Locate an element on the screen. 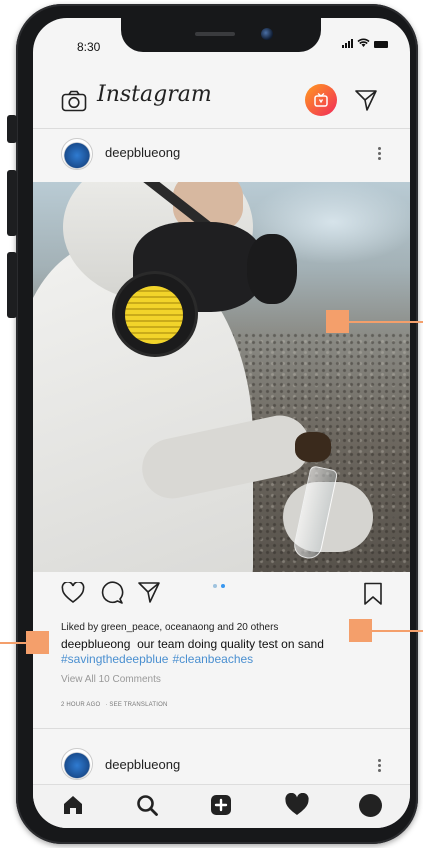 The image size is (423, 848). status-time: 8:30 is located at coordinates (89, 47).